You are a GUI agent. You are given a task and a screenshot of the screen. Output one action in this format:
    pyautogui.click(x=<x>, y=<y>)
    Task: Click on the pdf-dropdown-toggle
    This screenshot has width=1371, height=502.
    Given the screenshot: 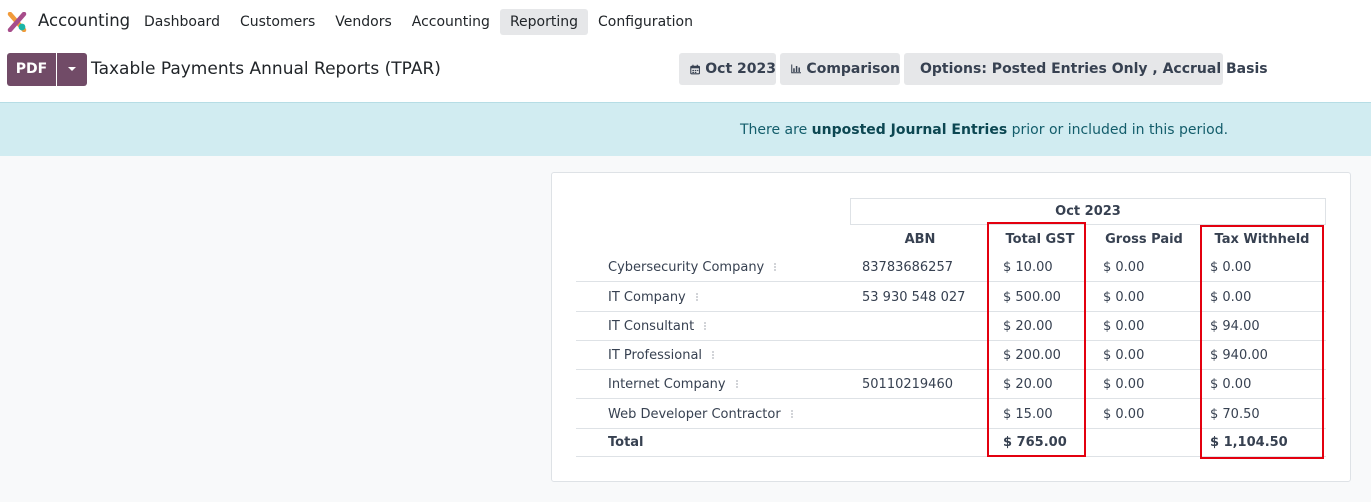 What is the action you would take?
    pyautogui.click(x=72, y=69)
    